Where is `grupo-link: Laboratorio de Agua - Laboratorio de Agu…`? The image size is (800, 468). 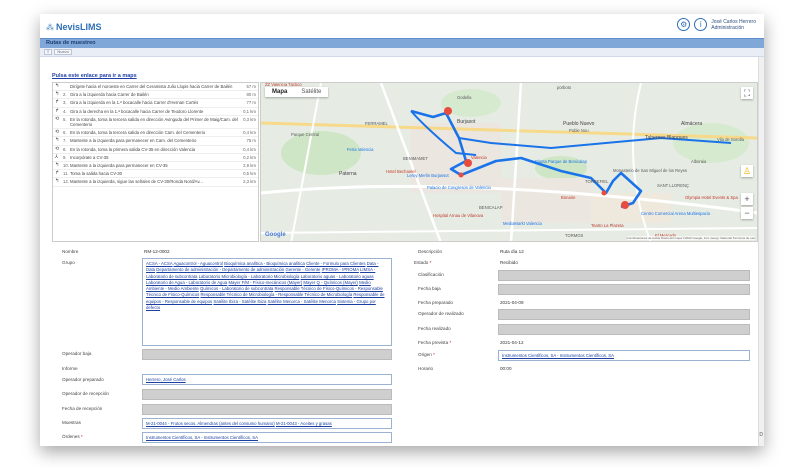
grupo-link: Laboratorio de Agua - Laboratorio de Agu… is located at coordinates (186, 282).